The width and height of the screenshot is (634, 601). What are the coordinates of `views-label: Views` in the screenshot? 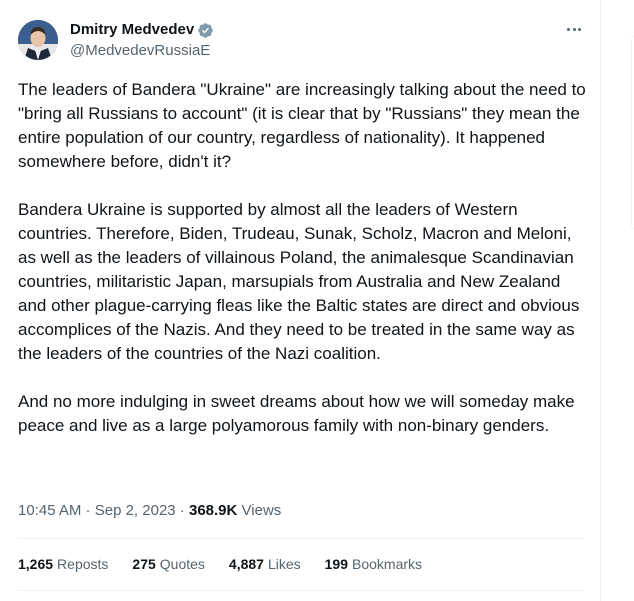 It's located at (261, 510).